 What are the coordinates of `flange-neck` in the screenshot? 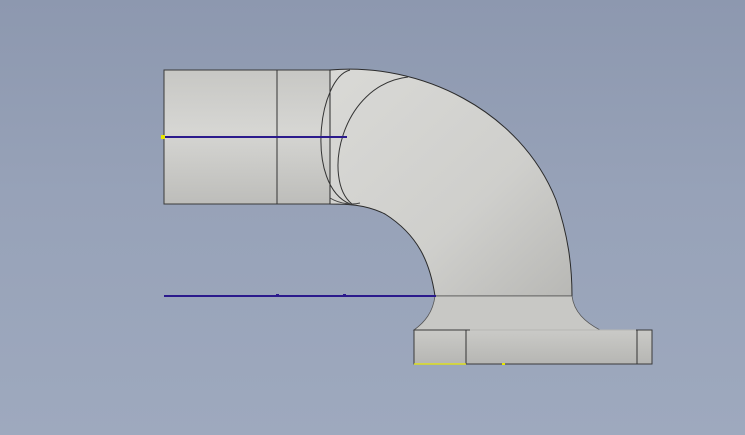 It's located at (506, 313).